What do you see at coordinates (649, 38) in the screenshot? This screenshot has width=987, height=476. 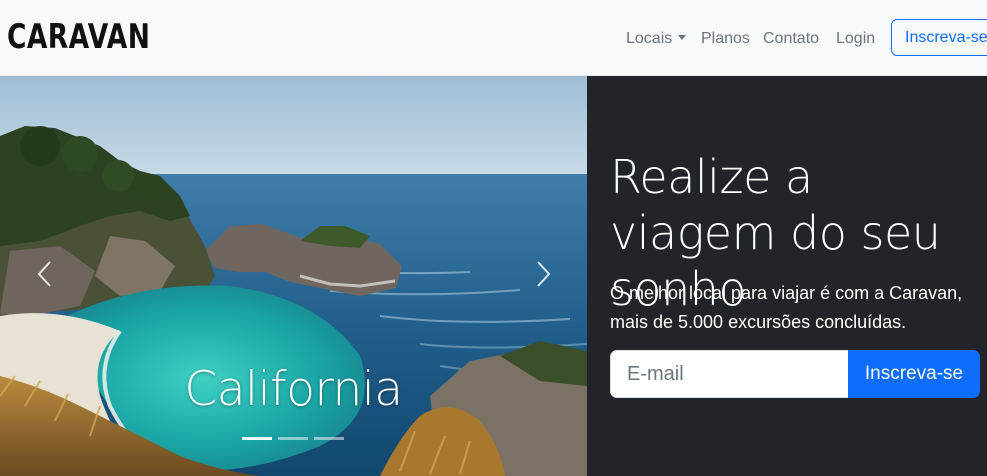 I see `nav-item-label: Locais` at bounding box center [649, 38].